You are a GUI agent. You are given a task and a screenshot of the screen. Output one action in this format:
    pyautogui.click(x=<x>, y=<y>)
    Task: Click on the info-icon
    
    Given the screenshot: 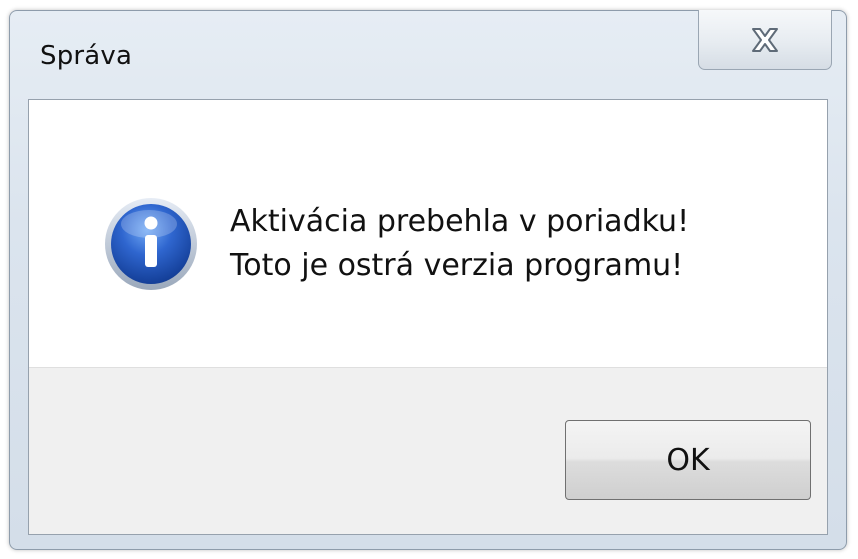 What is the action you would take?
    pyautogui.click(x=151, y=244)
    